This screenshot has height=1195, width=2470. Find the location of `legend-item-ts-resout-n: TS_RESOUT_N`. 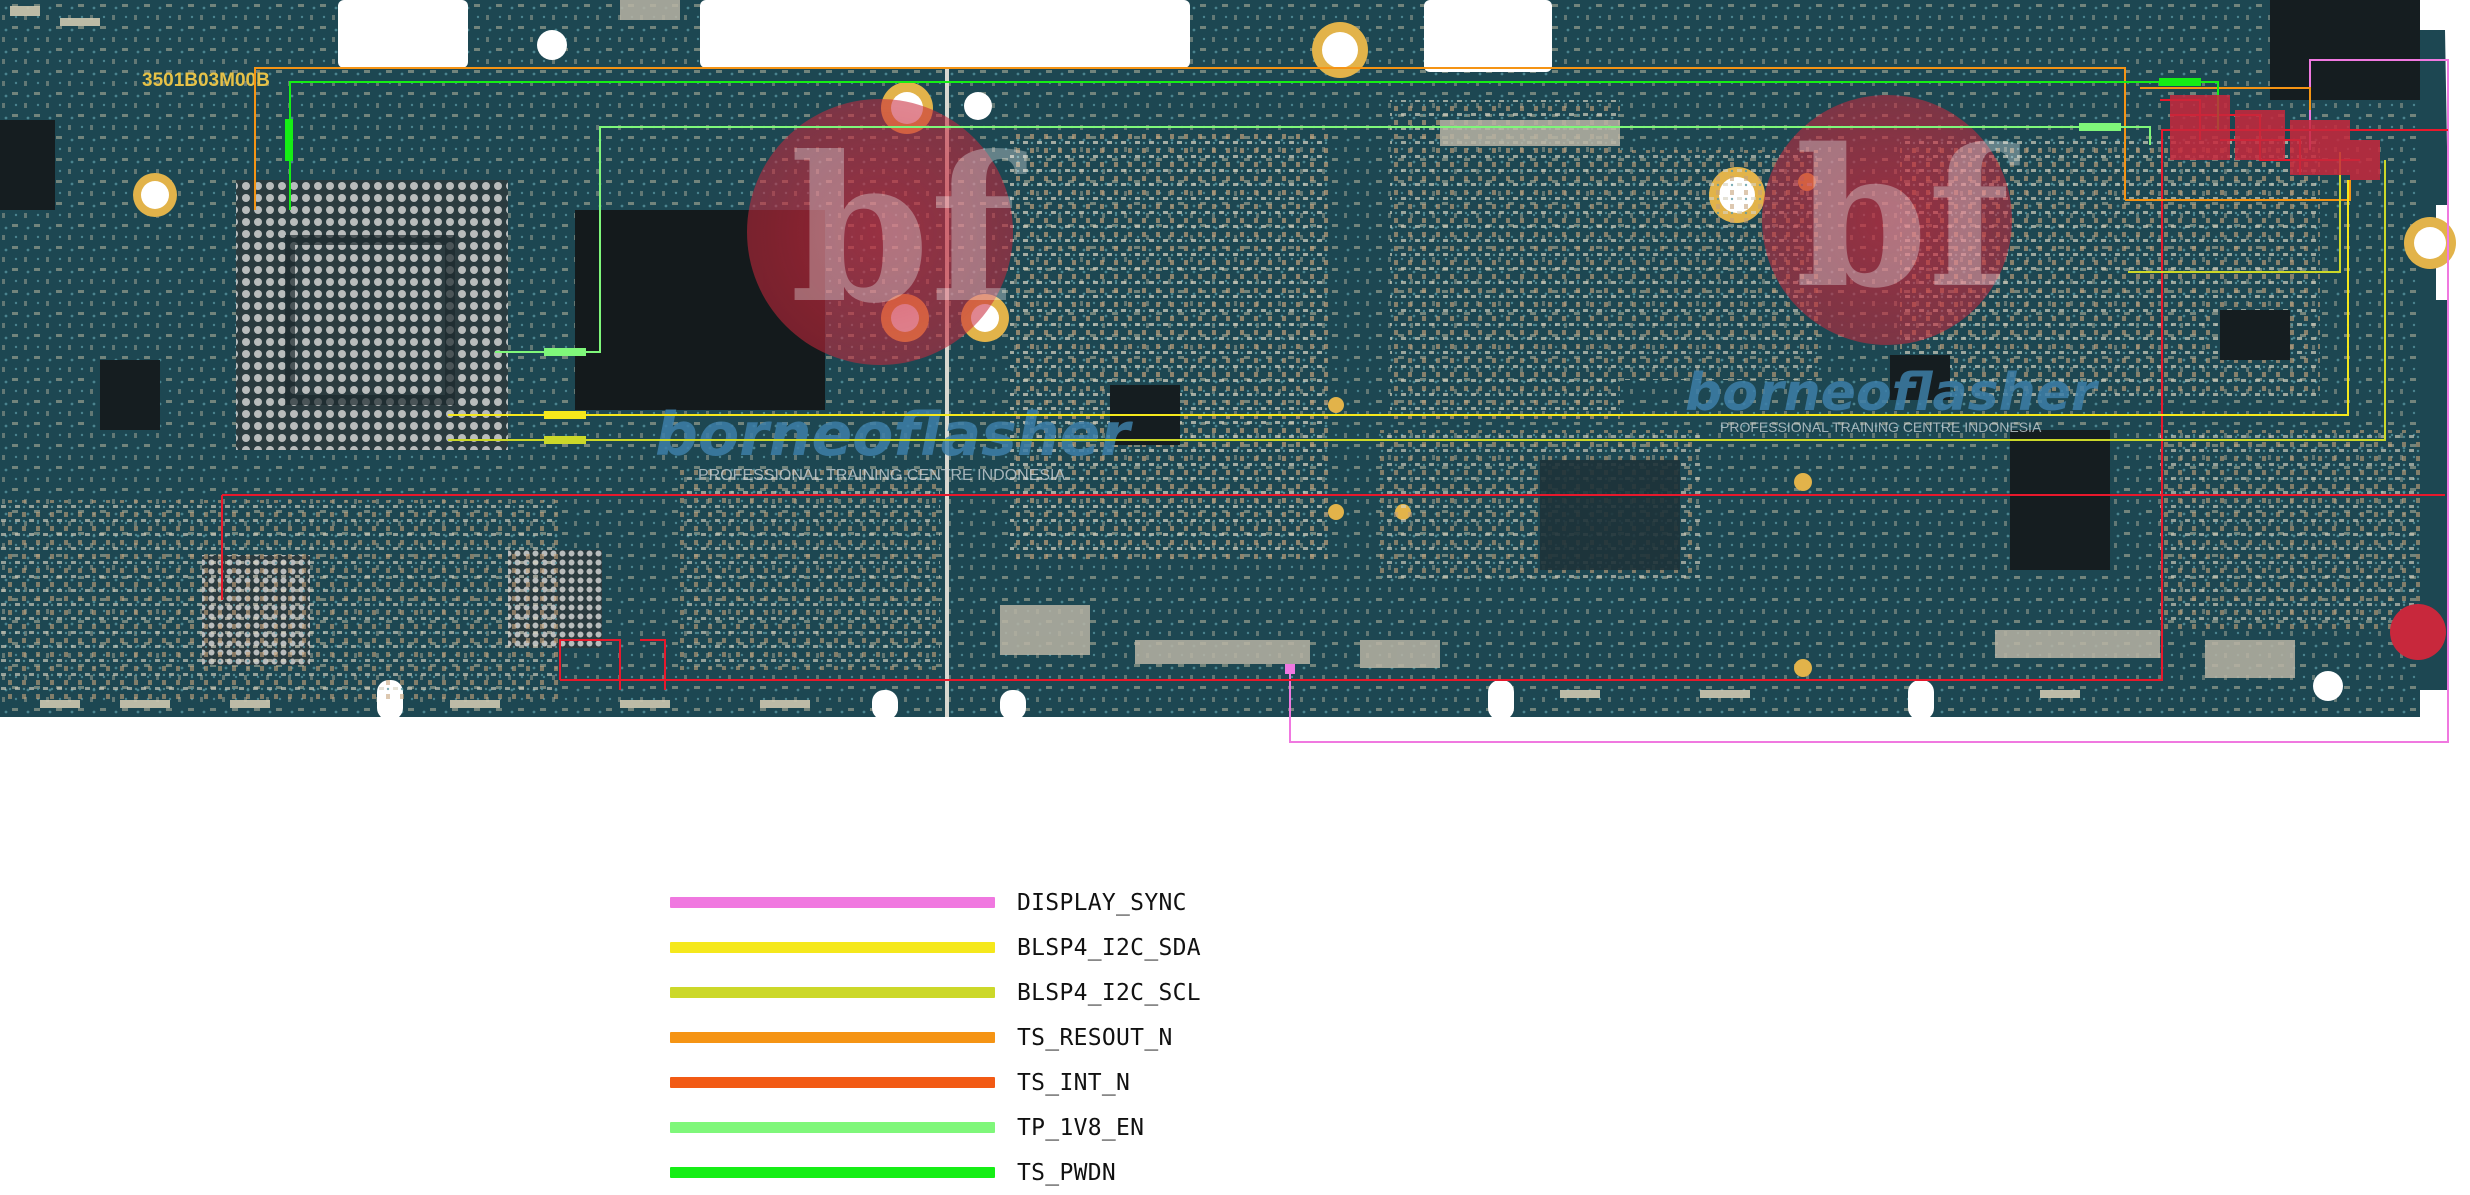

legend-item-ts-resout-n: TS_RESOUT_N is located at coordinates (1020, 1037).